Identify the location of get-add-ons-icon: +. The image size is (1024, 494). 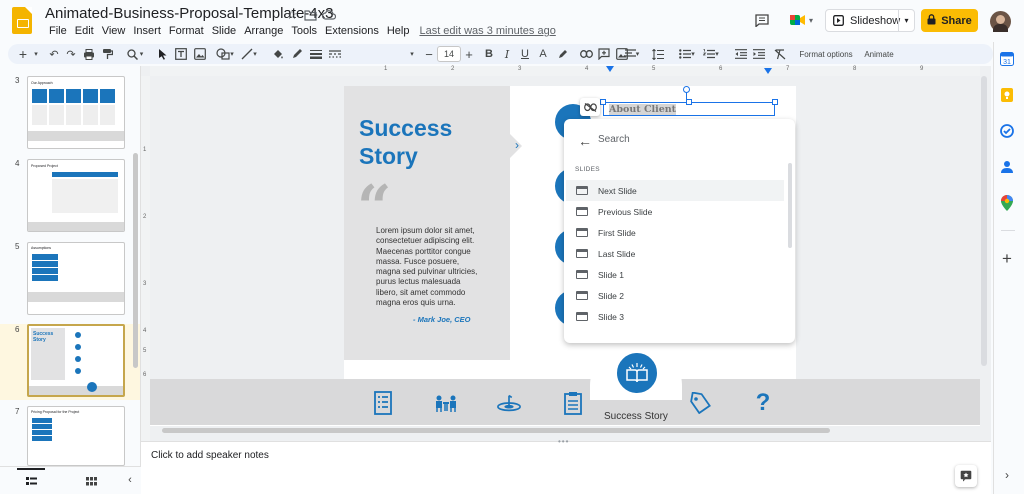
(1007, 258).